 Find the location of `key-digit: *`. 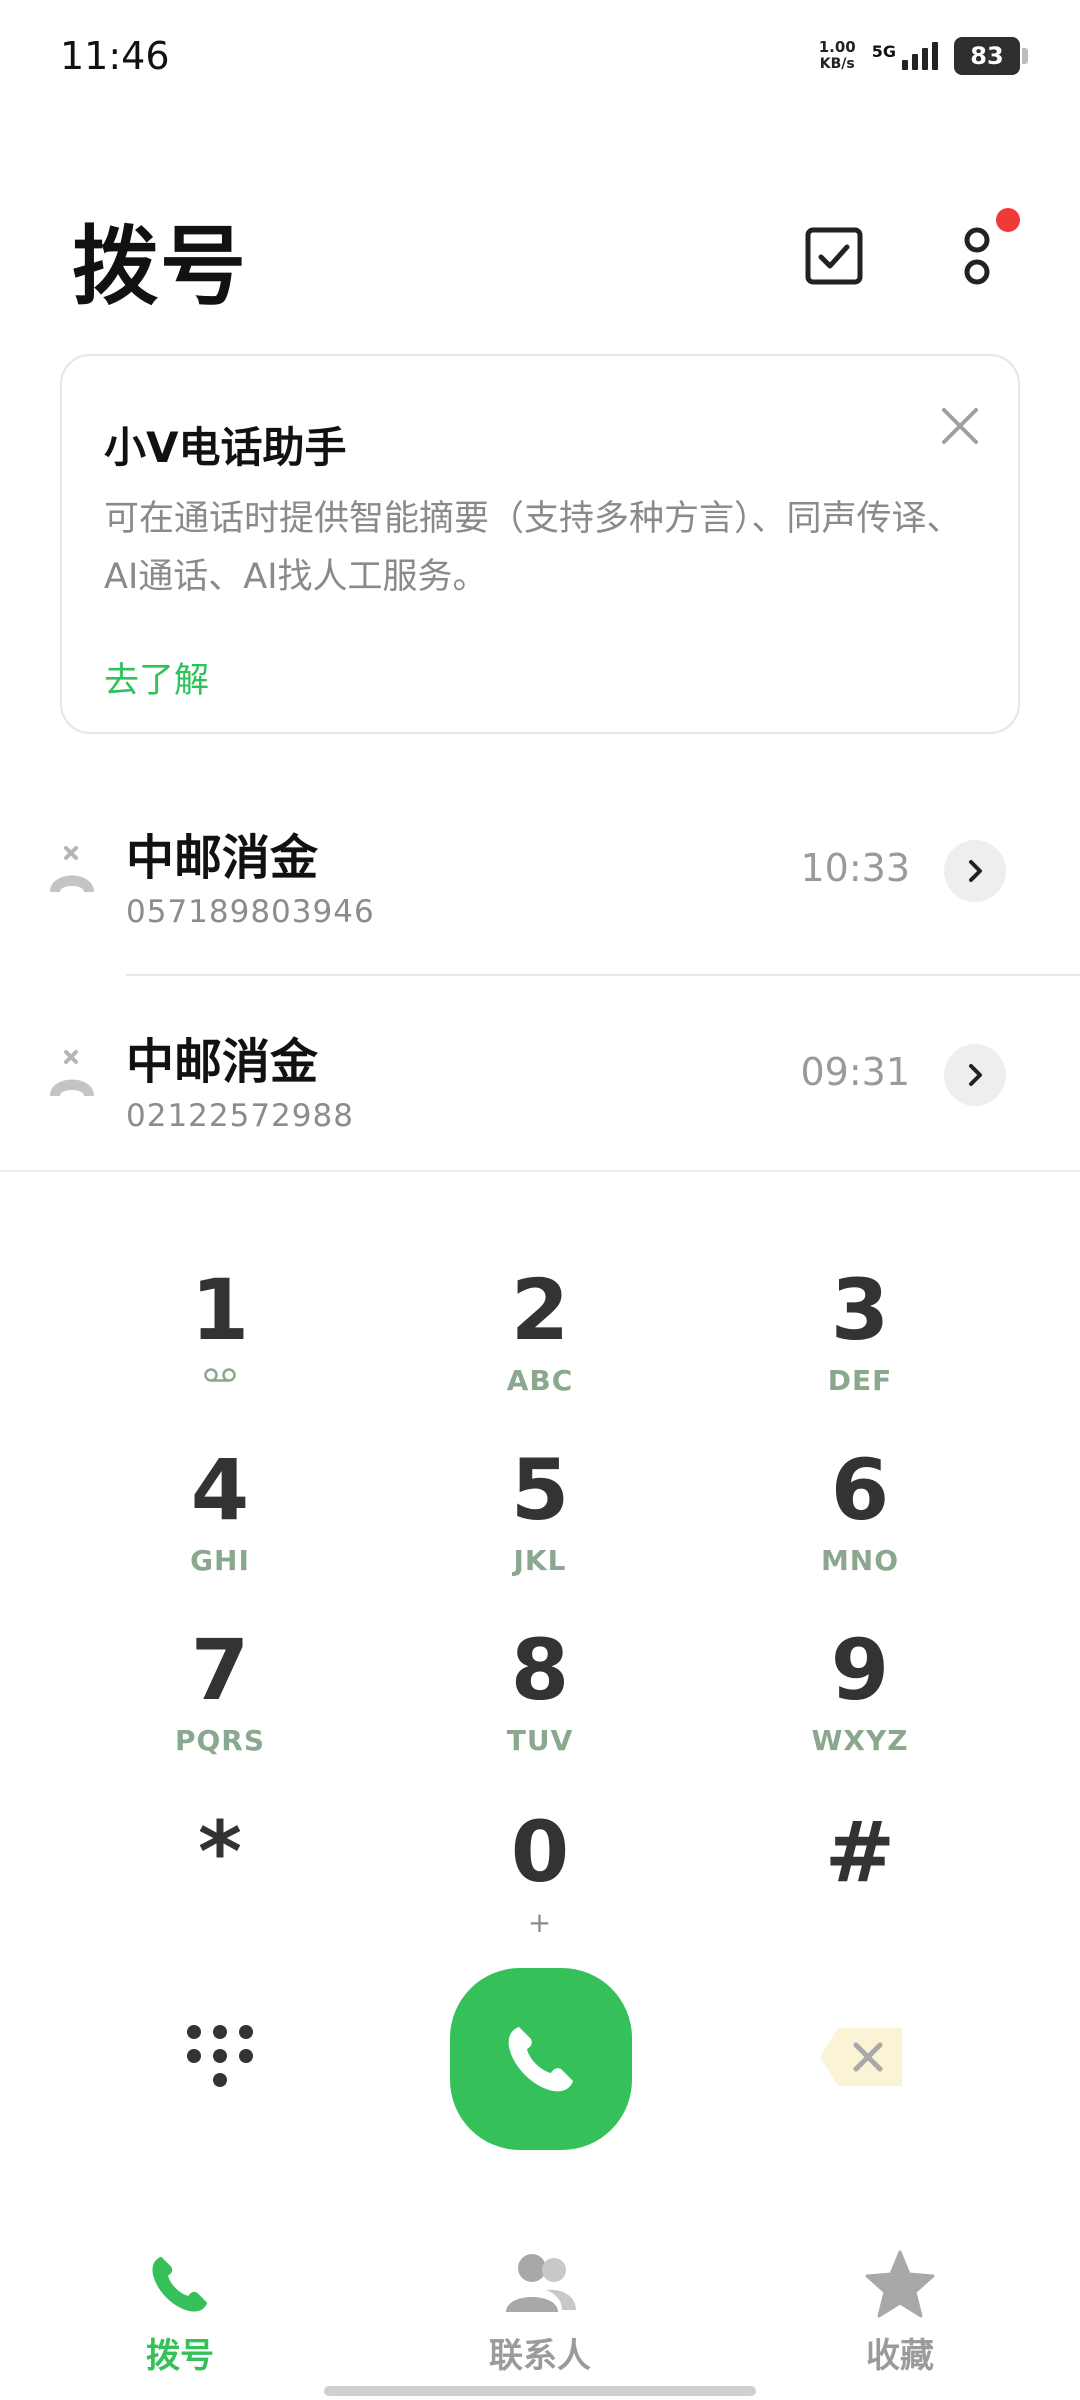

key-digit: * is located at coordinates (220, 1852).